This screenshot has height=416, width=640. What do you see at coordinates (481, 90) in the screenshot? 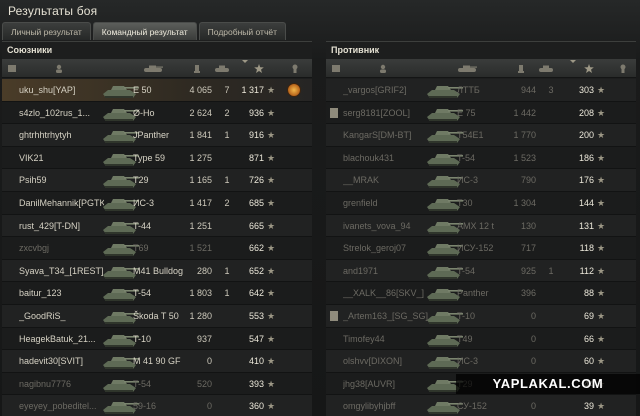
I see `table-row: _vargos[GRIF2] ЛТТБ 944 3 303 ★` at bounding box center [481, 90].